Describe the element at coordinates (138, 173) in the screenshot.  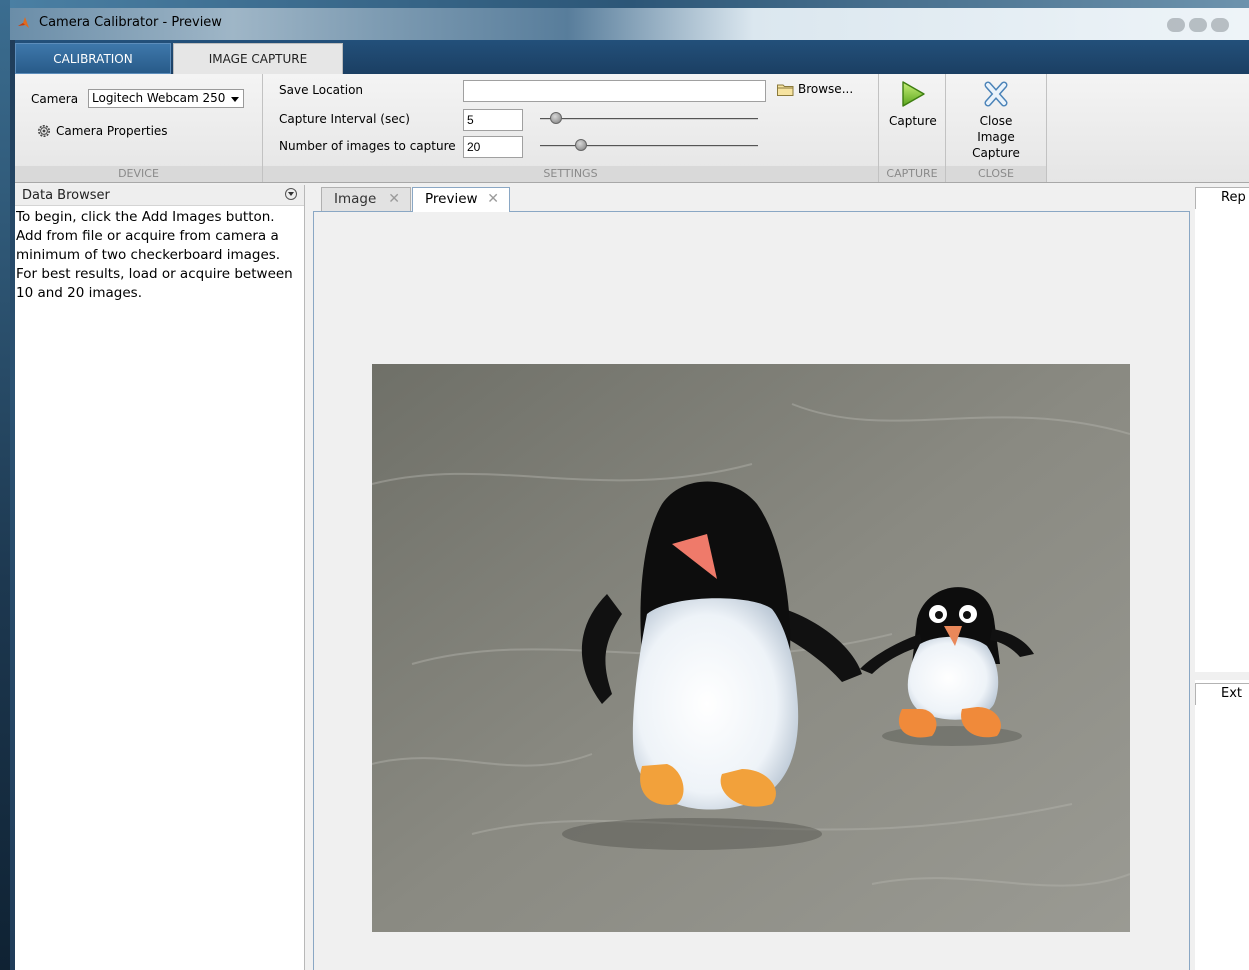
I see `section-label-device: DEVICE` at that location.